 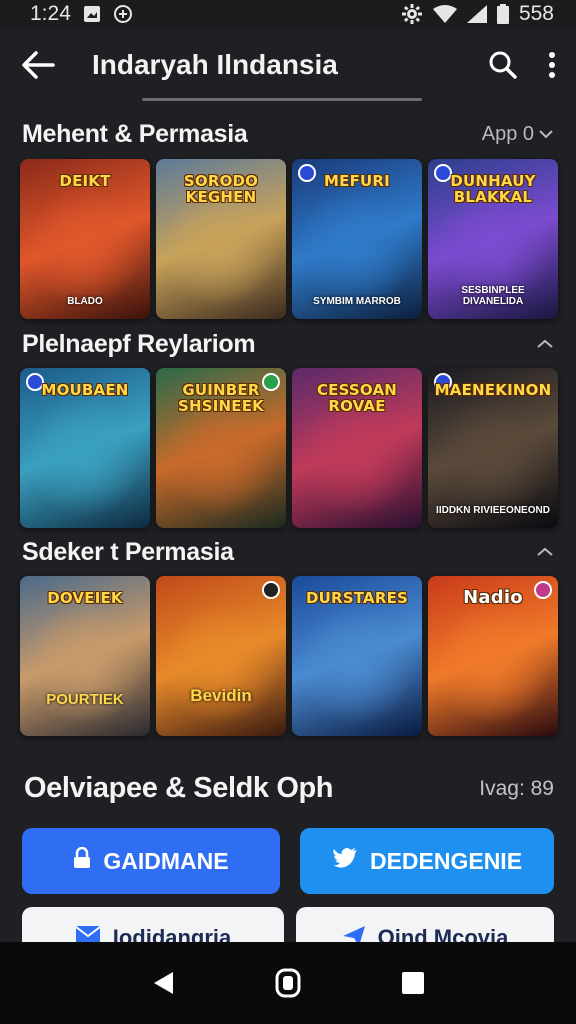 I want to click on twitter-bird-icon, so click(x=345, y=861).